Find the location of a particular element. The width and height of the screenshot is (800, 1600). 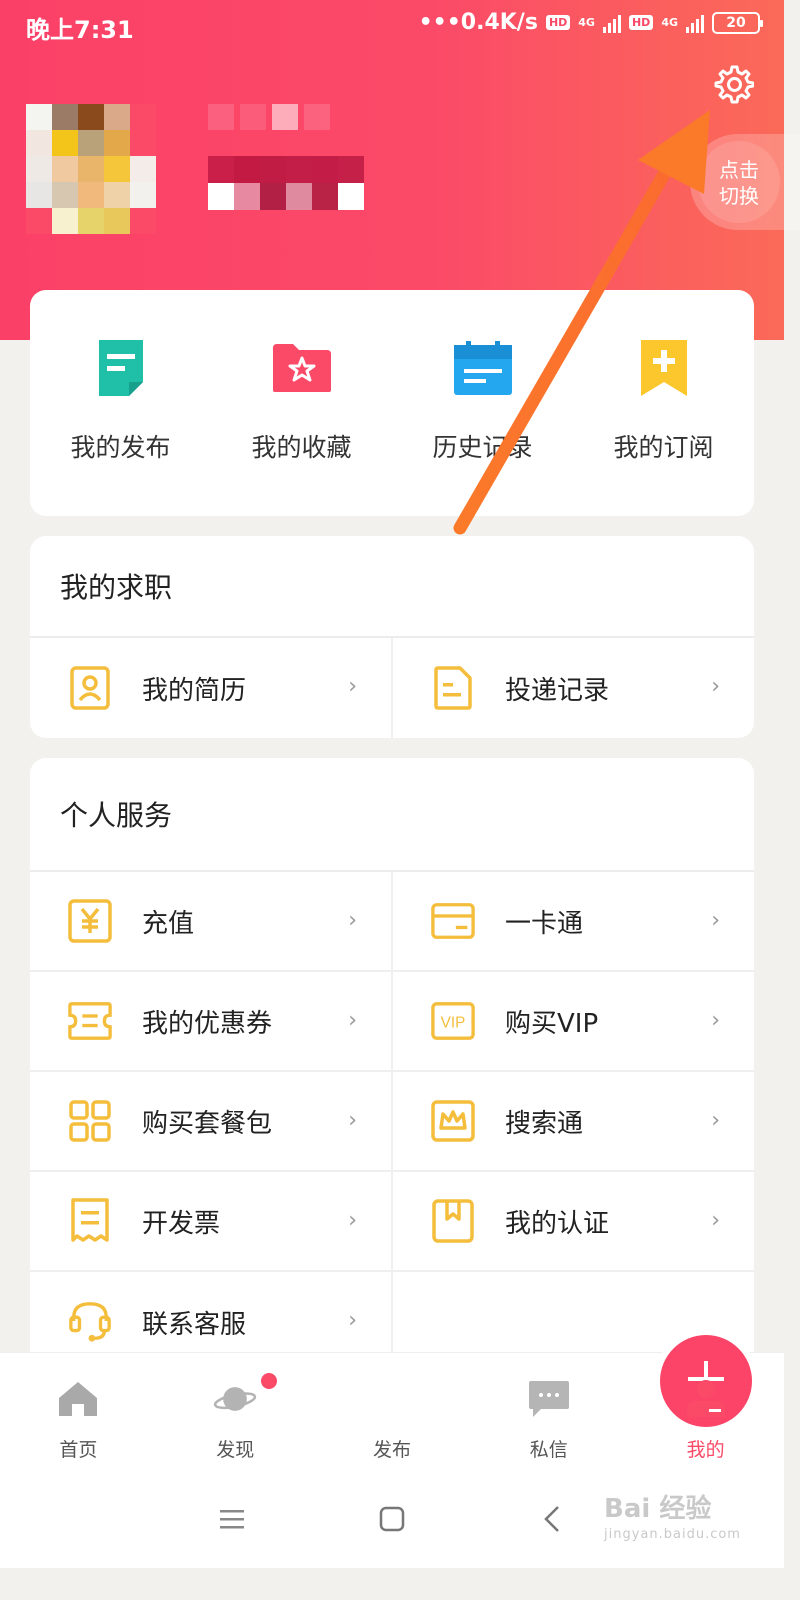

delivery-record-icon is located at coordinates (453, 688).